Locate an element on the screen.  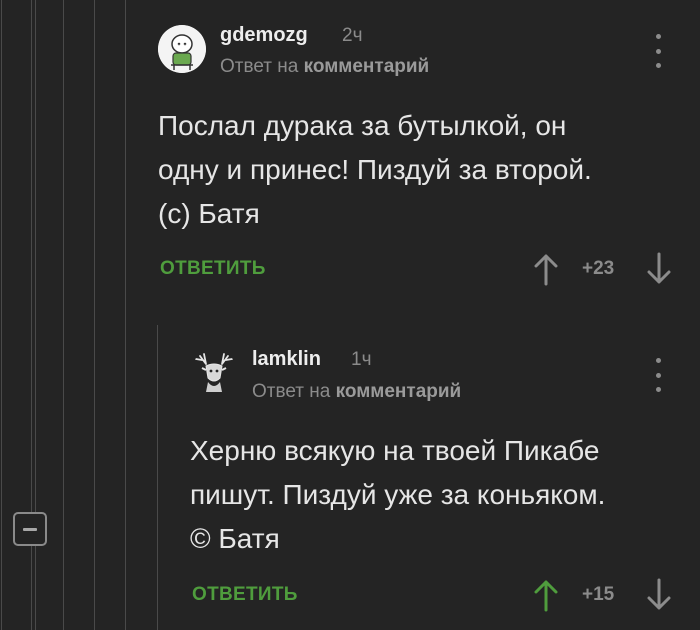
collapse-thread-button is located at coordinates (30, 529).